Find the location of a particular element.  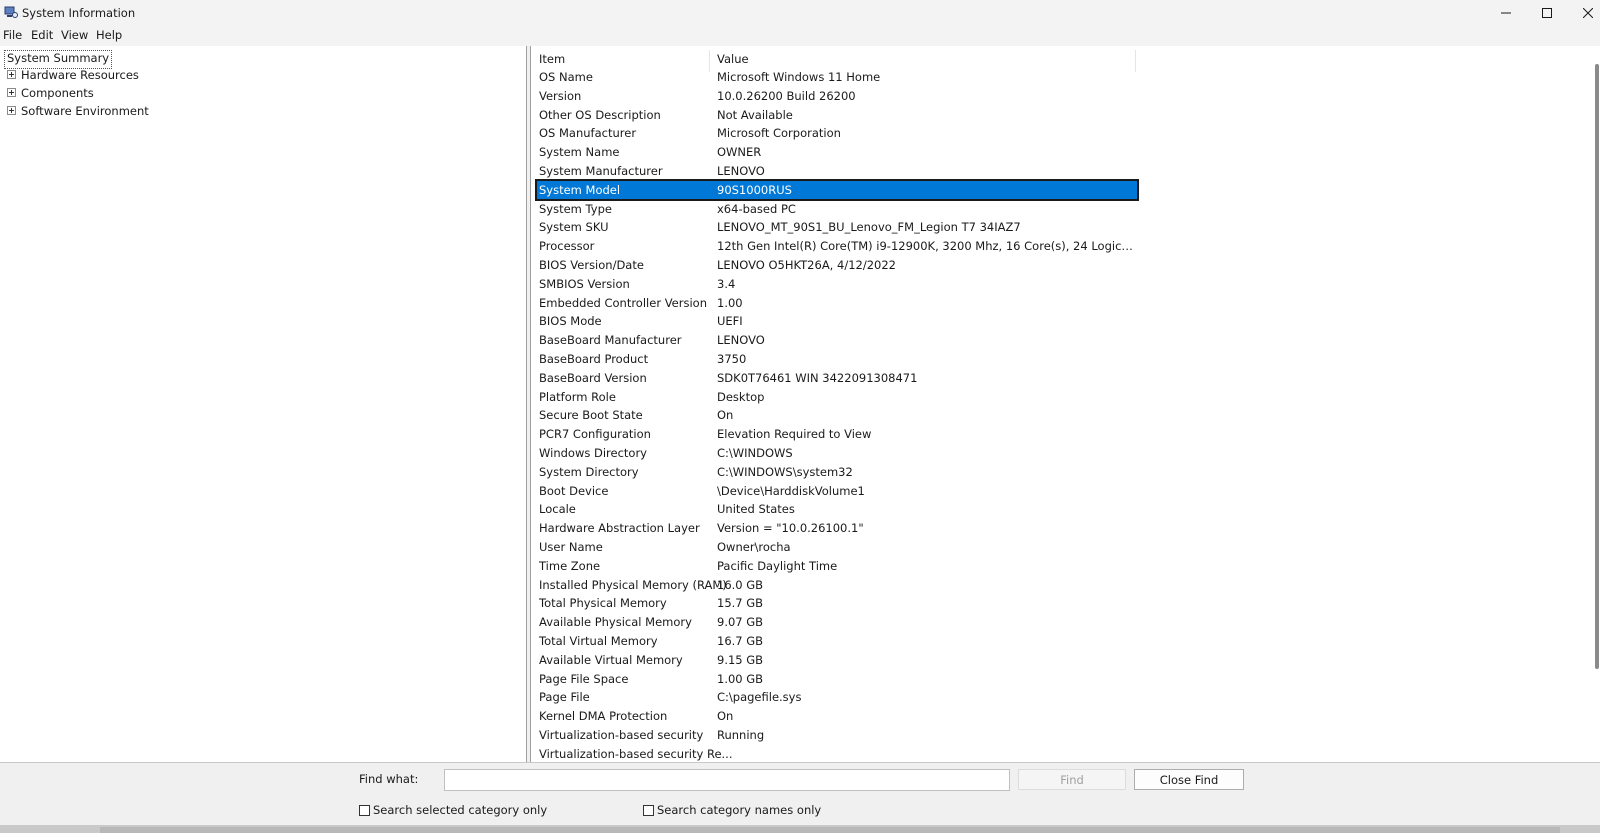

table-row: Installed Physical Memory (RAM) 16.0 GB is located at coordinates (837, 585).